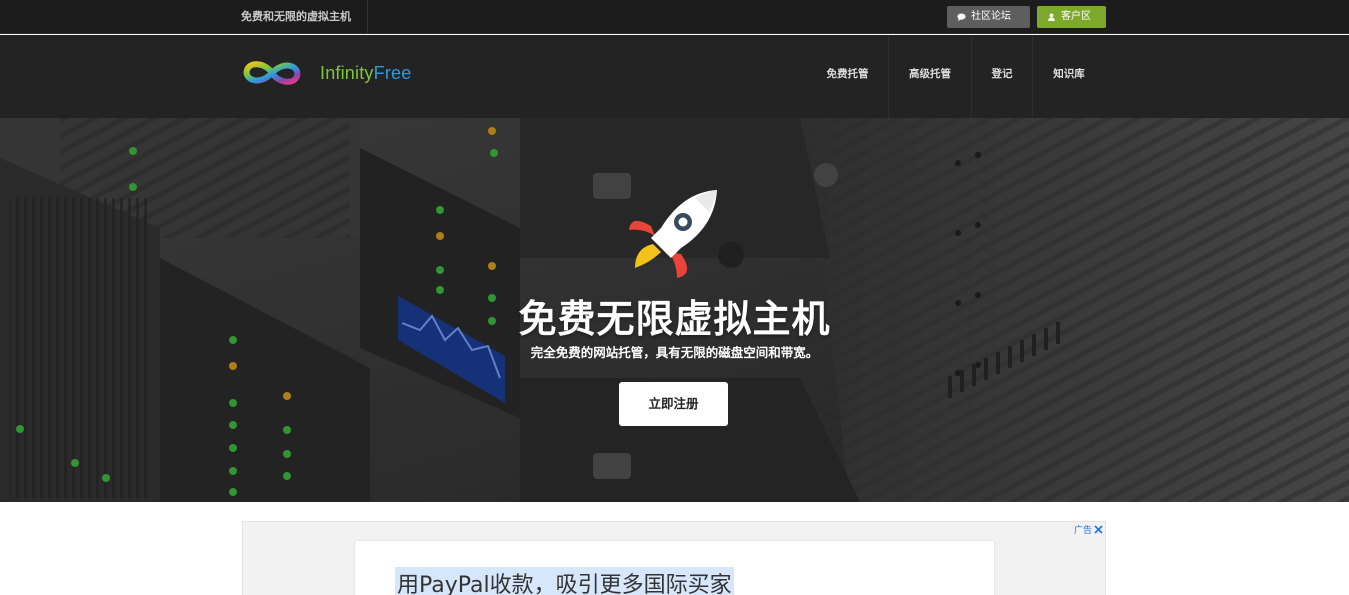 This screenshot has width=1349, height=595. I want to click on client-button-label: 客户区, so click(1076, 16).